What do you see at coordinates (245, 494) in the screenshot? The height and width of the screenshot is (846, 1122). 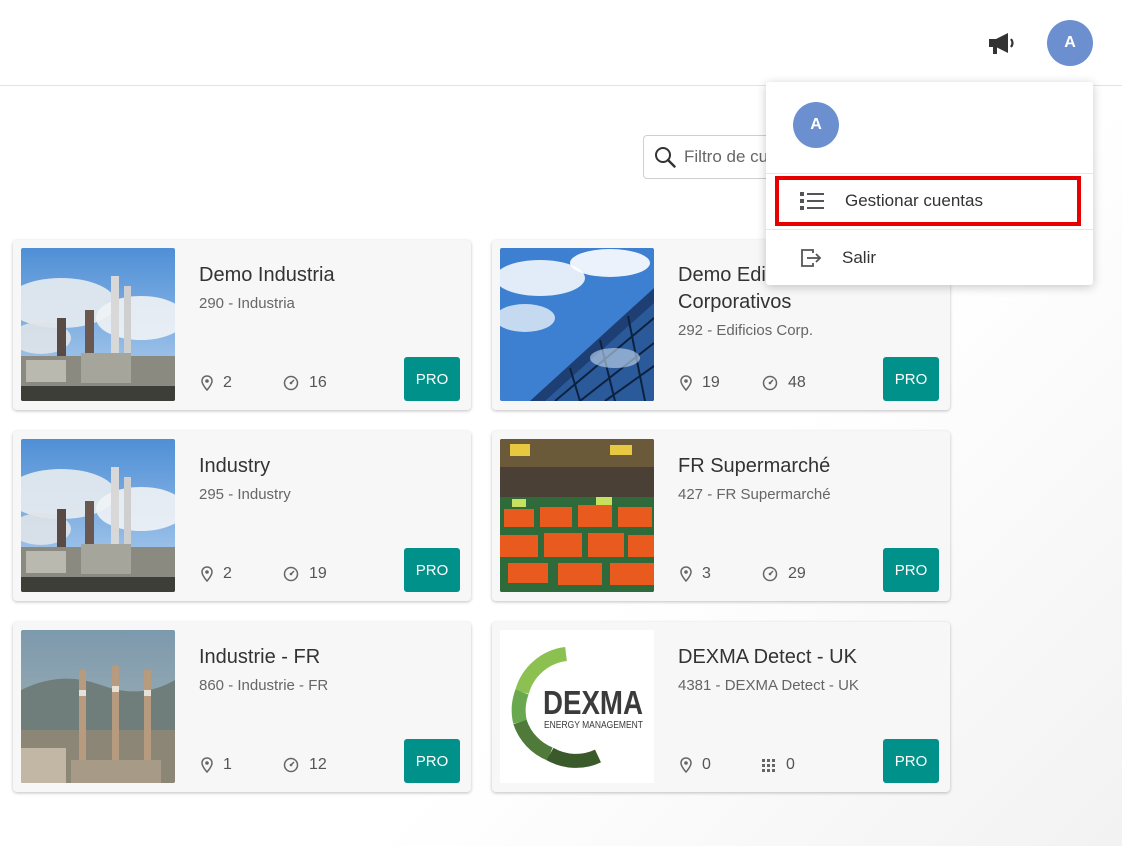 I see `account-subtitle: 295 - Industry` at bounding box center [245, 494].